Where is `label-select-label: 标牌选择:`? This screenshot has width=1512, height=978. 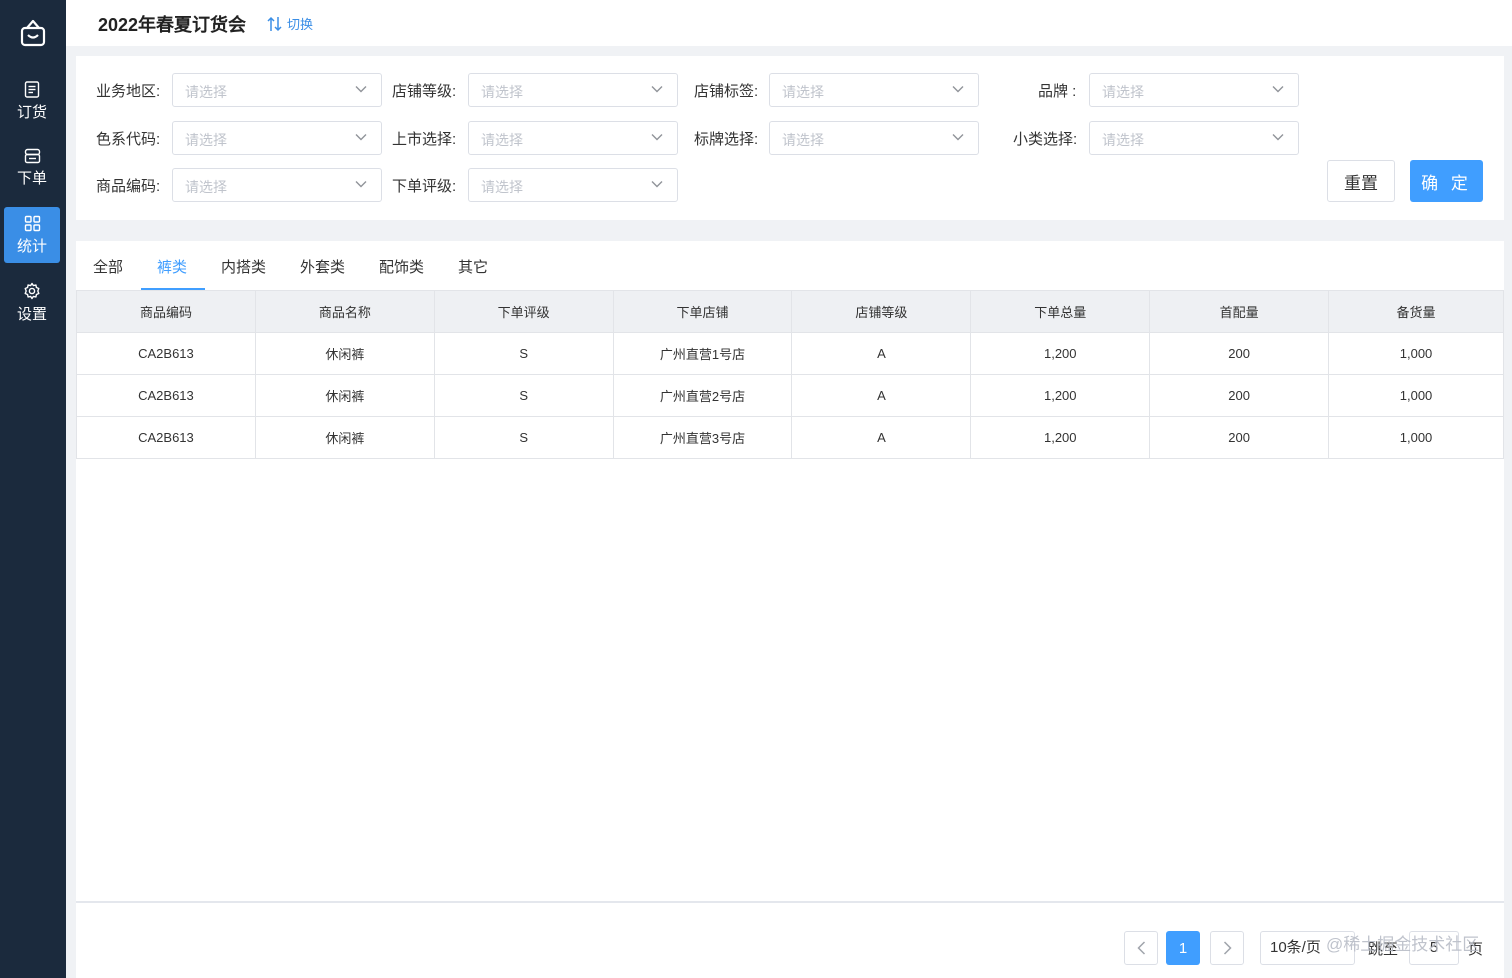
label-select-label: 标牌选择: is located at coordinates (726, 139).